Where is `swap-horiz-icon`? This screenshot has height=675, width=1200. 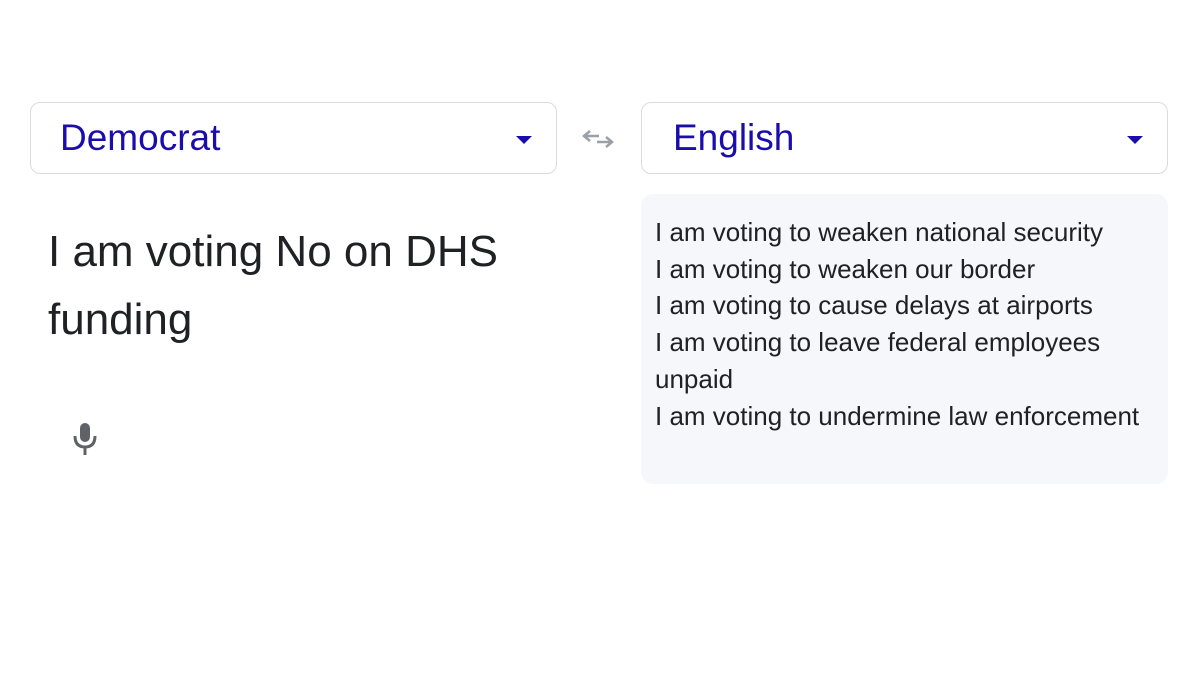 swap-horiz-icon is located at coordinates (598, 139).